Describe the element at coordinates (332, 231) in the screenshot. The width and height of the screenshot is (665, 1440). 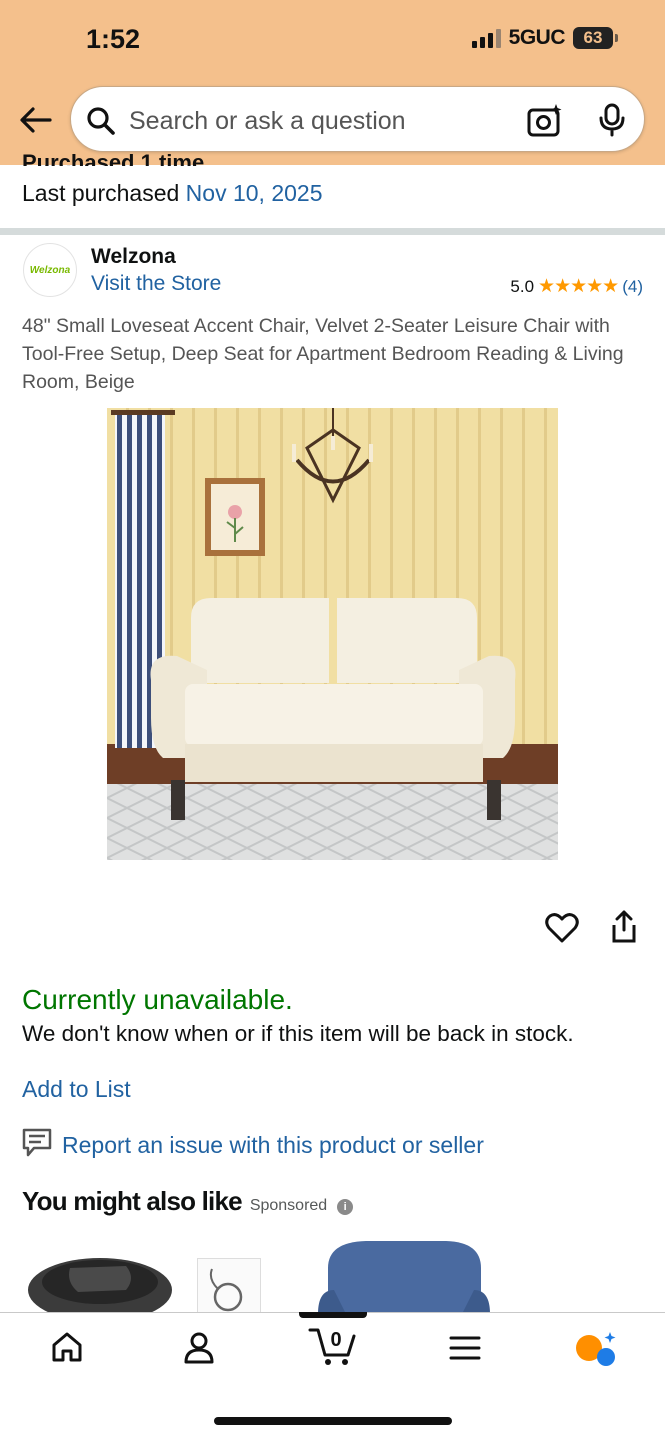
I see `section-divider` at that location.